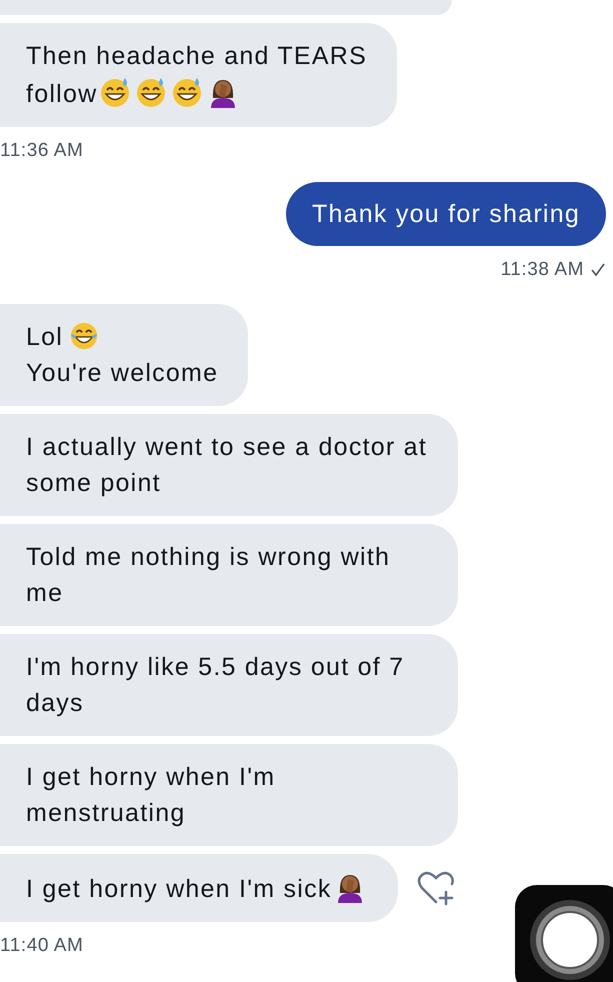  I want to click on add-reaction-heart-icon, so click(436, 888).